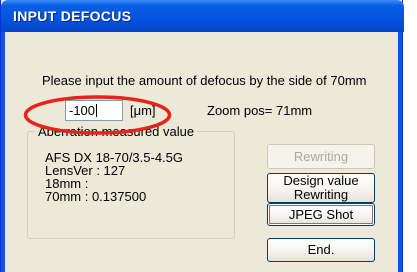 The width and height of the screenshot is (417, 272). Describe the element at coordinates (321, 250) in the screenshot. I see `end-button: End.` at that location.